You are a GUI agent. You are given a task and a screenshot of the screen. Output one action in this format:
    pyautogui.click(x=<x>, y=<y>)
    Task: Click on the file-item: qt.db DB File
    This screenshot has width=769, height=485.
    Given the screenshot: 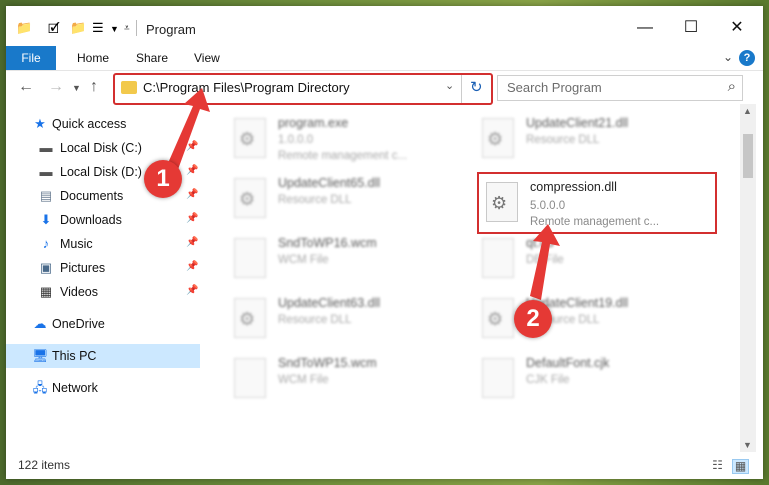 What is the action you would take?
    pyautogui.click(x=599, y=260)
    